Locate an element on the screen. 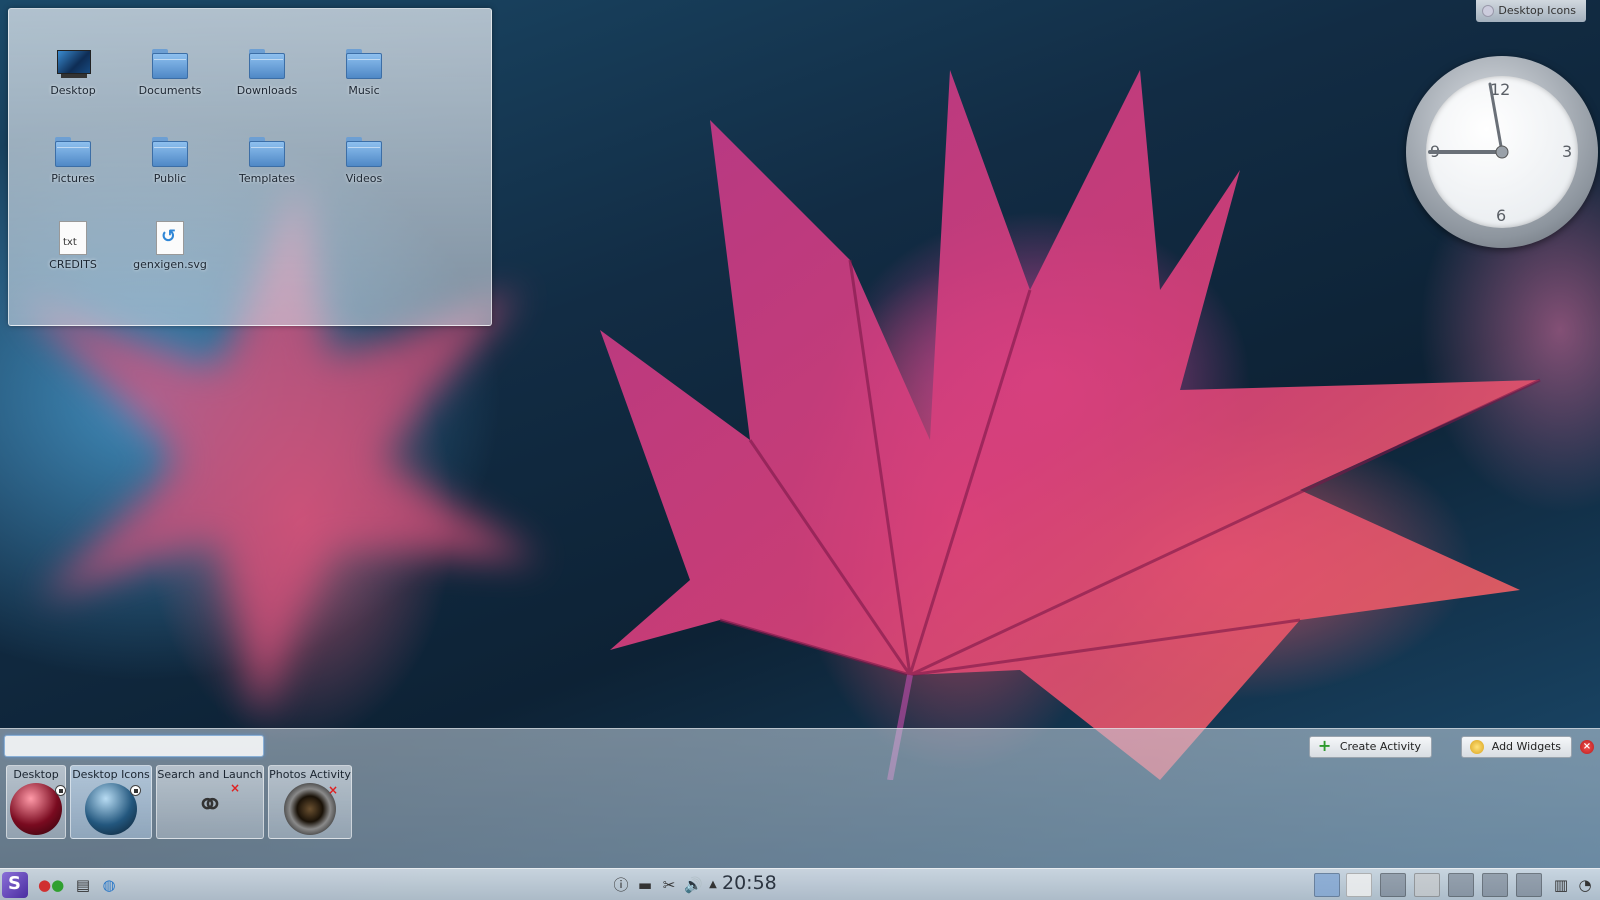 Image resolution: width=1600 pixels, height=900 pixels. activity-switcher-icon: ●● is located at coordinates (51, 885).